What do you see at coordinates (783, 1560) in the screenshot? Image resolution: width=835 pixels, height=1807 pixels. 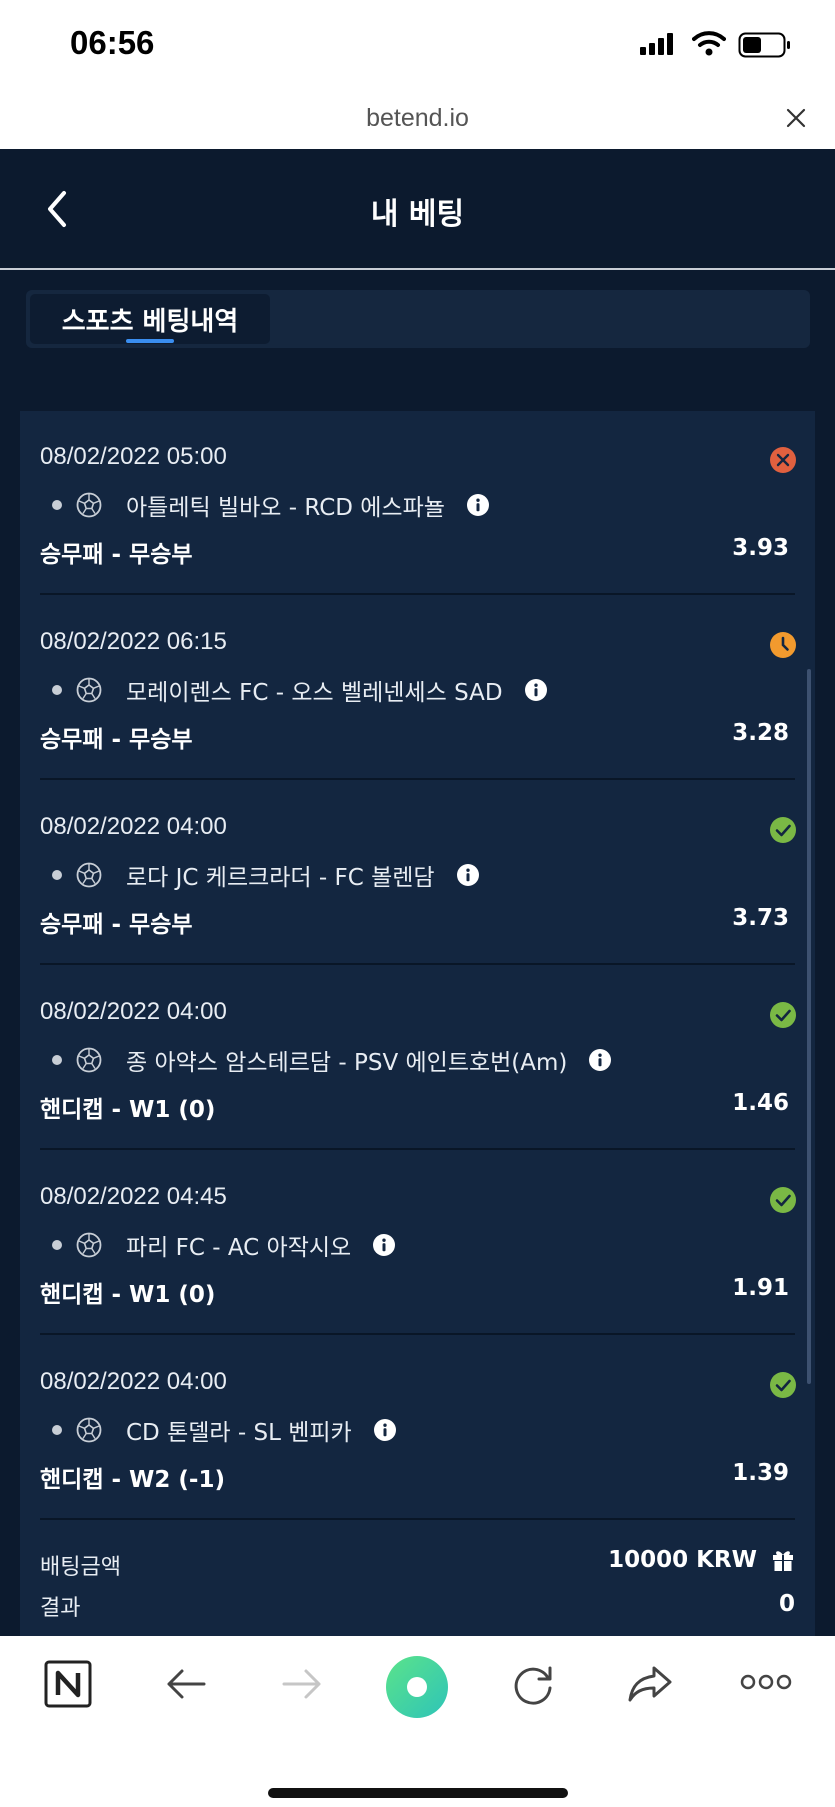 I see `gift-icon` at bounding box center [783, 1560].